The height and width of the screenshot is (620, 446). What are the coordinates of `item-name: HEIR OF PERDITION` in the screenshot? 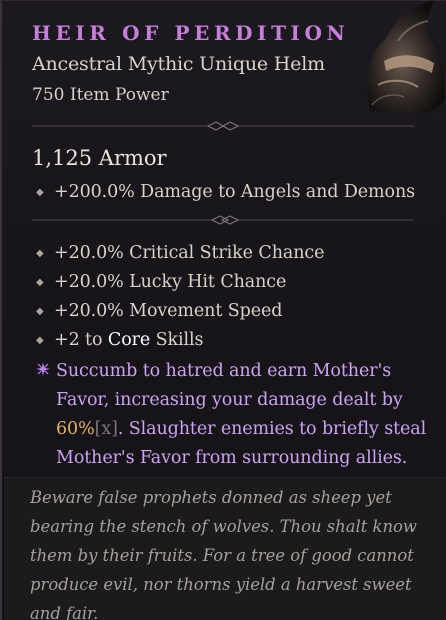 It's located at (191, 33).